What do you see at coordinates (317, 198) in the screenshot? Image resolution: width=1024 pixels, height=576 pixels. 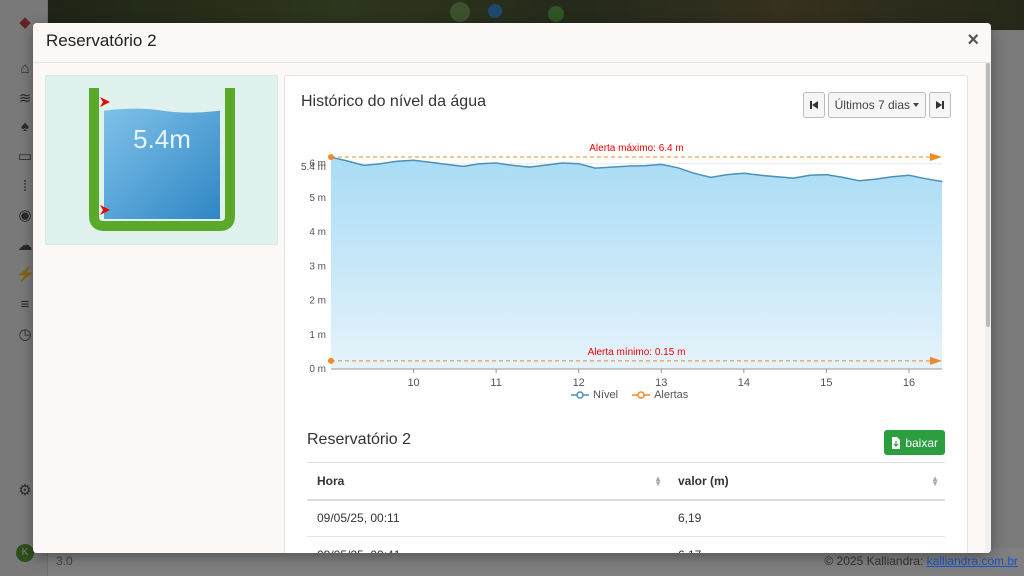 I see `y-tick-label: 5 m` at bounding box center [317, 198].